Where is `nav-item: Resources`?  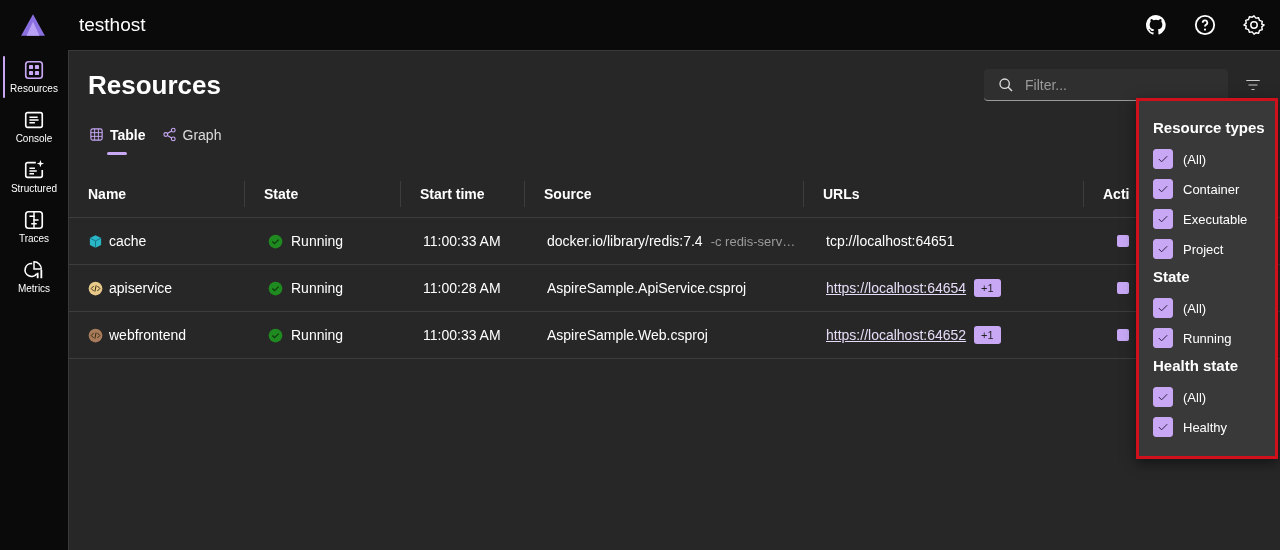 nav-item: Resources is located at coordinates (34, 76).